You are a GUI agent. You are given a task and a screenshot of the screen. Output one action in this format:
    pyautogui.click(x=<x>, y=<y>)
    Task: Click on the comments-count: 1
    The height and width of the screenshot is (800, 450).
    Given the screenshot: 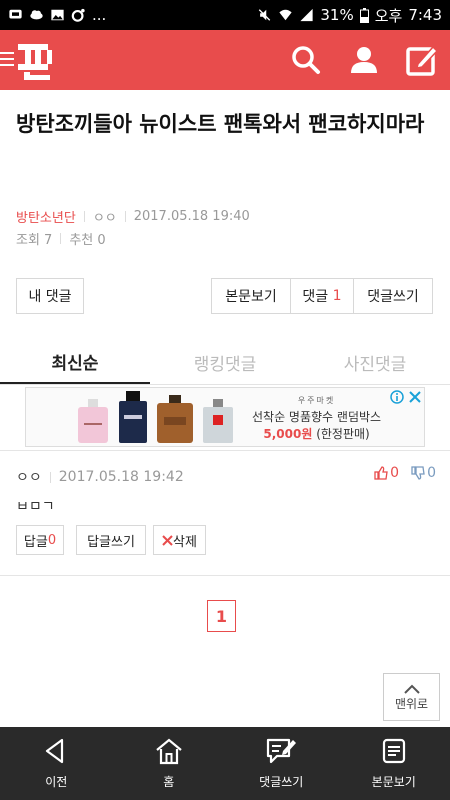 What is the action you would take?
    pyautogui.click(x=337, y=296)
    